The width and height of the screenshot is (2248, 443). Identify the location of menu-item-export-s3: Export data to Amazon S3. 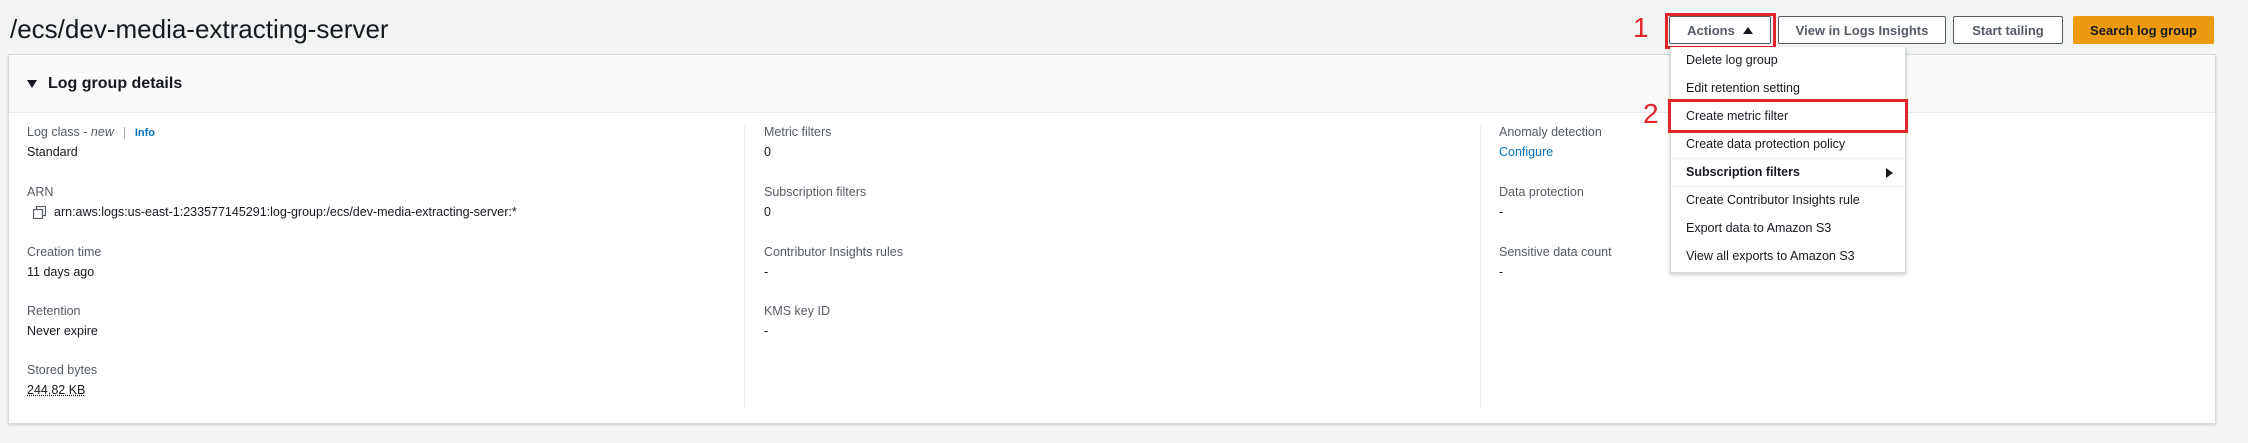
(1758, 228).